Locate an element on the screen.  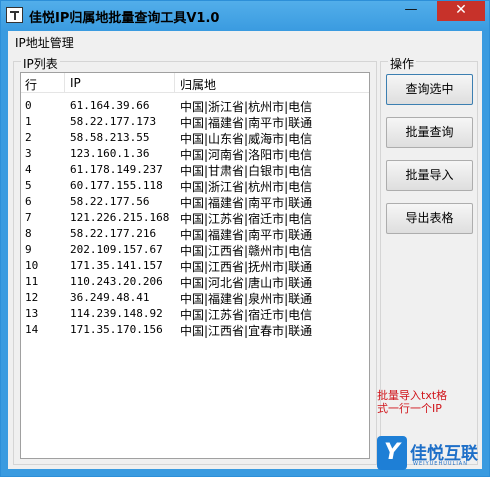
table-row: 5 60.177.155.118 中国|浙江省|杭州市|电信 is located at coordinates (195, 186).